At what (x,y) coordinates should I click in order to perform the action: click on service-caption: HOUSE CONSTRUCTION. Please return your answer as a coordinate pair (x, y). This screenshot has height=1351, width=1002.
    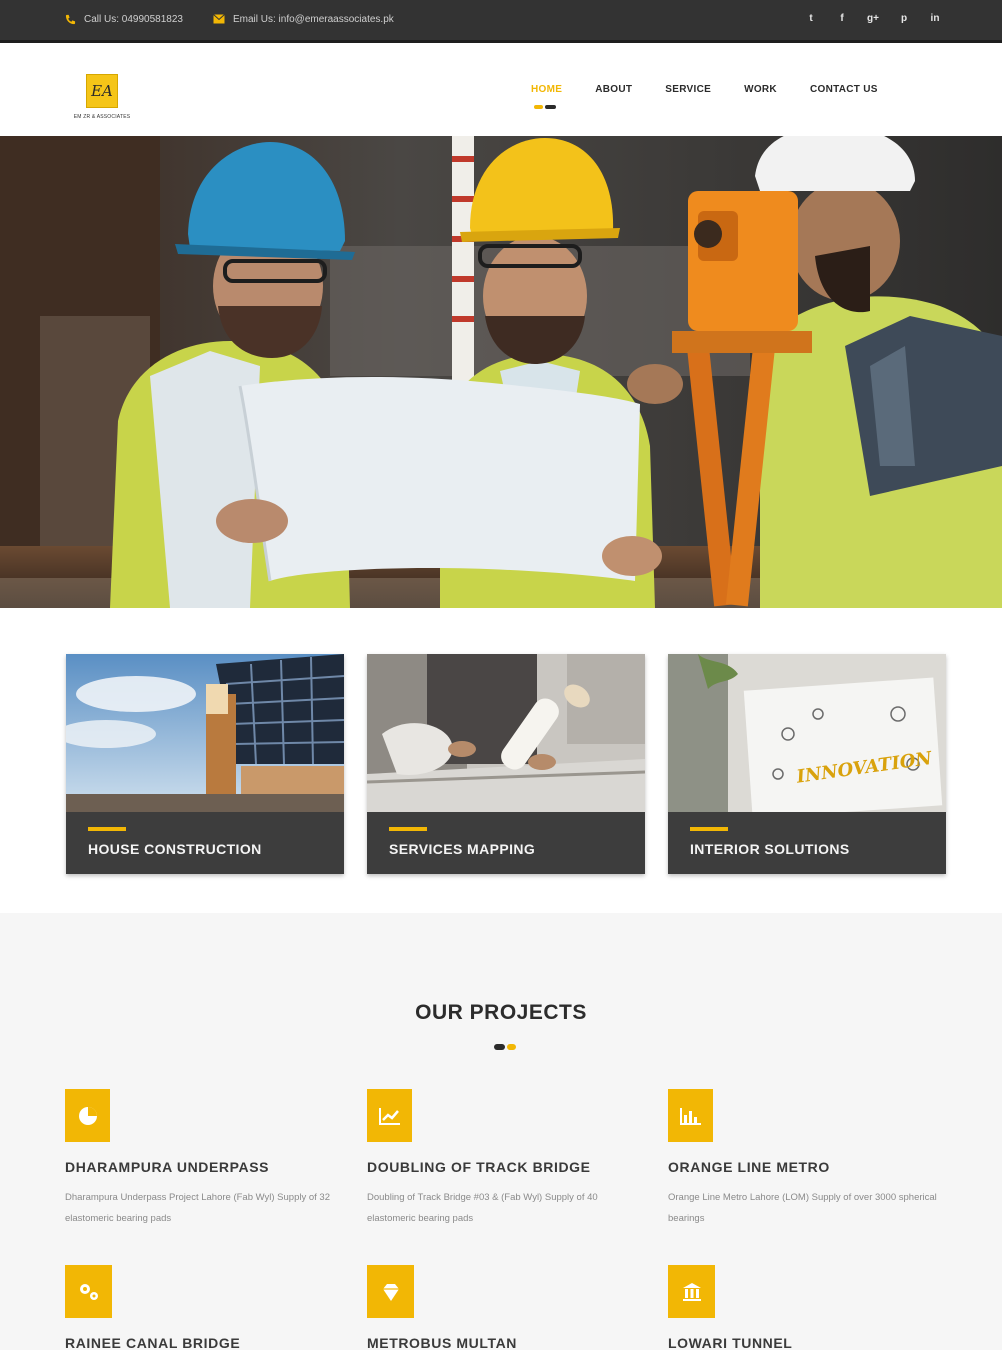
    Looking at the image, I should click on (205, 843).